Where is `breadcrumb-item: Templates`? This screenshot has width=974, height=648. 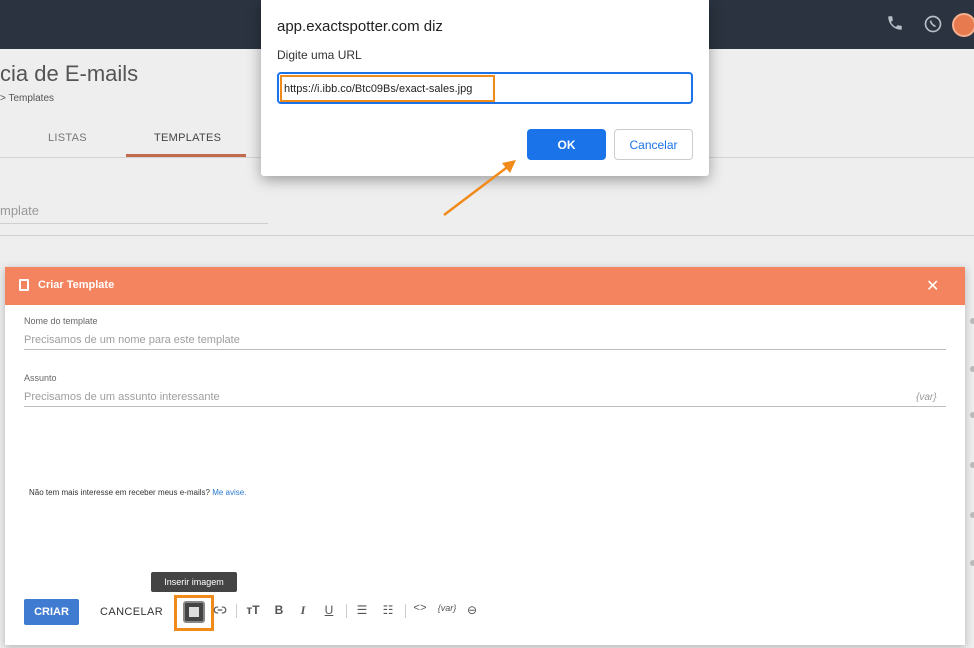 breadcrumb-item: Templates is located at coordinates (31, 98).